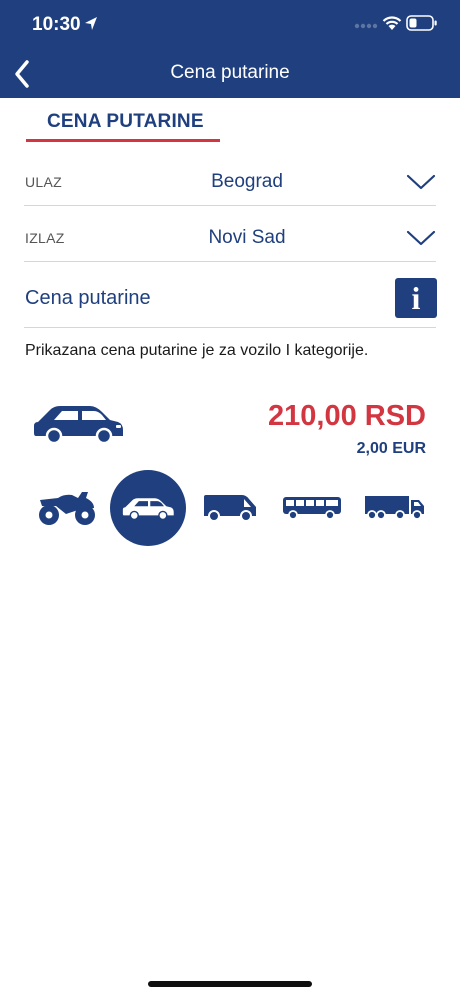  What do you see at coordinates (366, 26) in the screenshot?
I see `signal-dots-icon` at bounding box center [366, 26].